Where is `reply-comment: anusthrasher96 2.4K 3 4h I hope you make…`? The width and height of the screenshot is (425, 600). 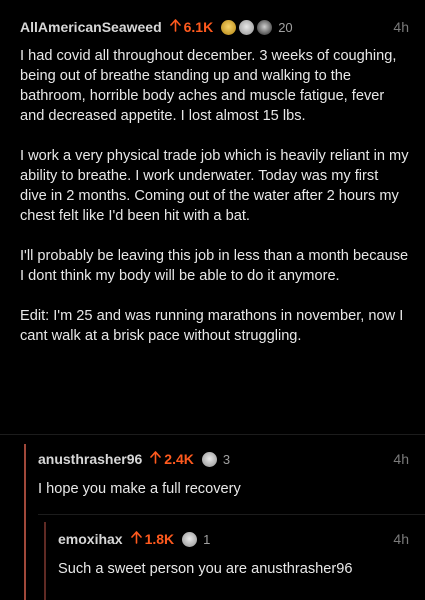 reply-comment: anusthrasher96 2.4K 3 4h I hope you make… is located at coordinates (223, 473).